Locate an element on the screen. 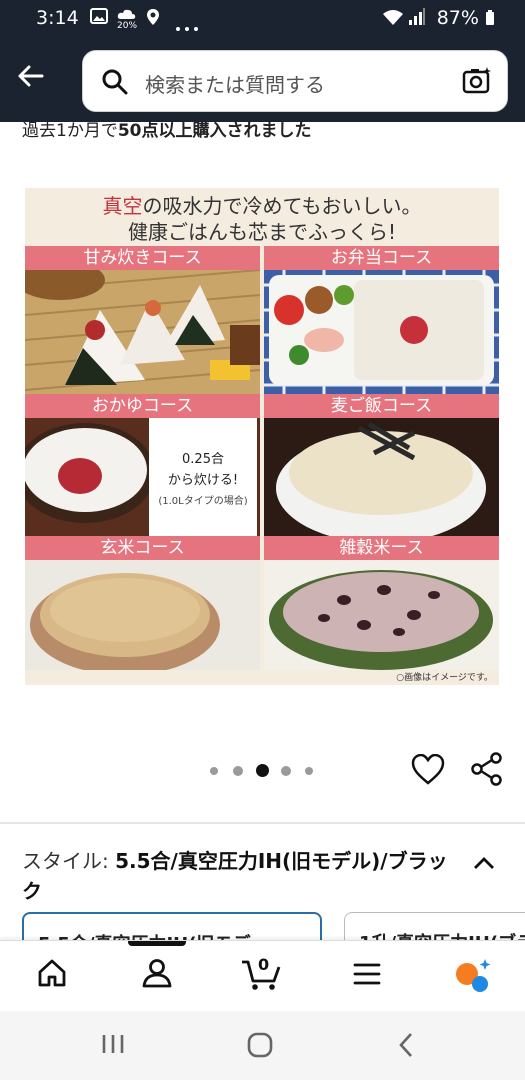 The image size is (525, 1080). style-selector: スタイル: 5.5合/真空圧力IH(旧モデル)/ブラック is located at coordinates (242, 876).